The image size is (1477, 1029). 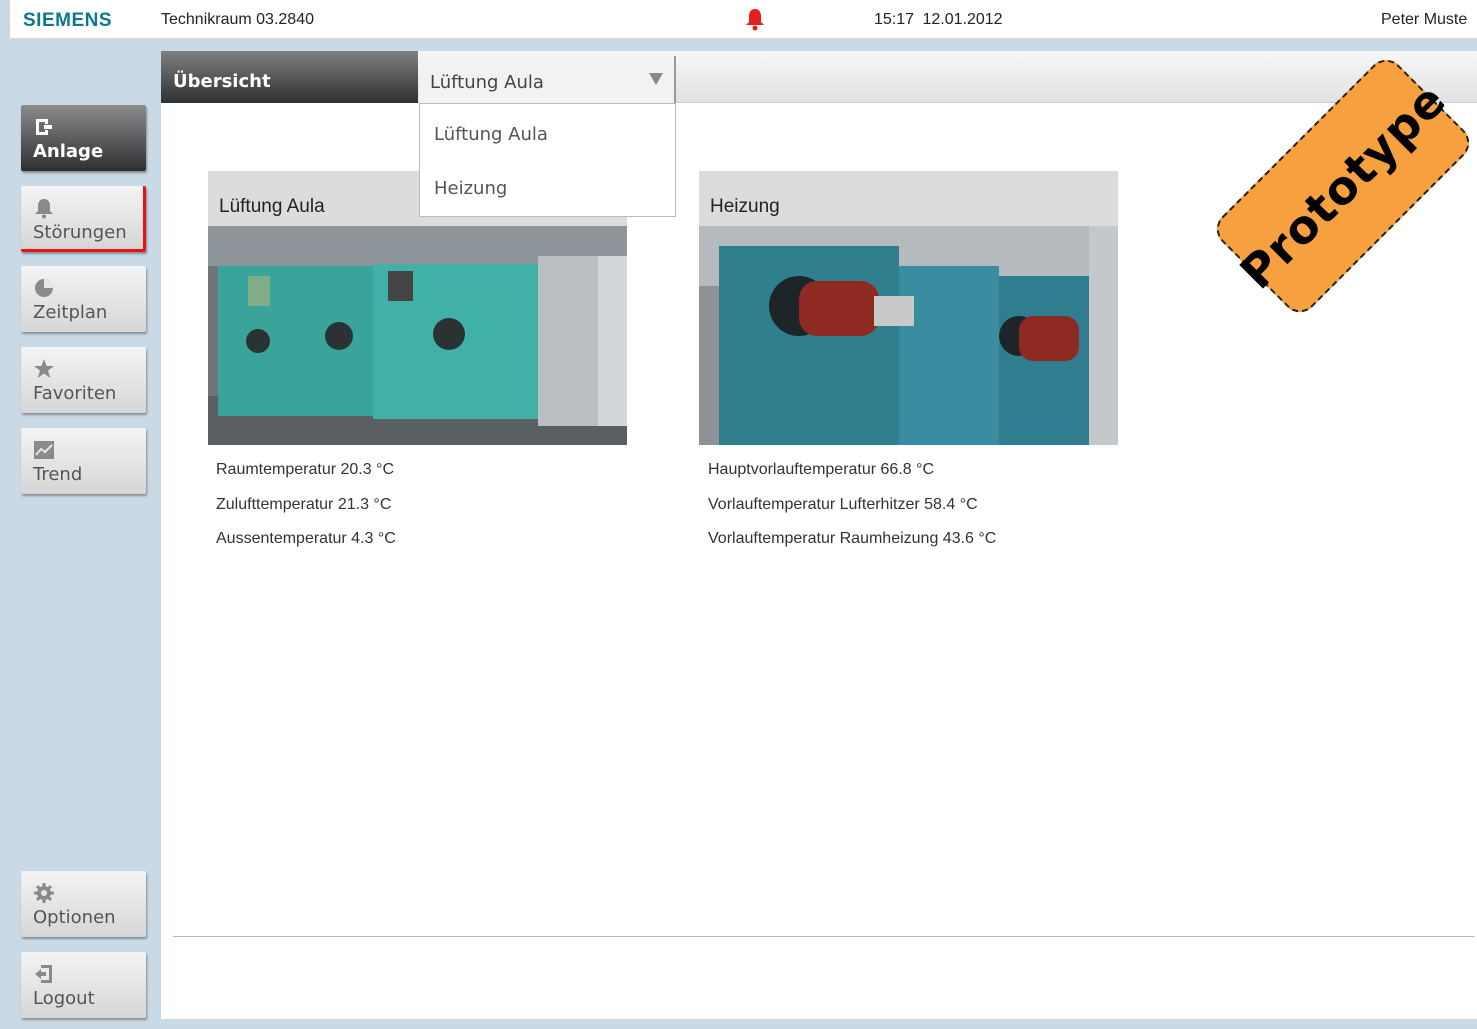 I want to click on nav-zeitplan-label: Zeitplan, so click(x=70, y=312).